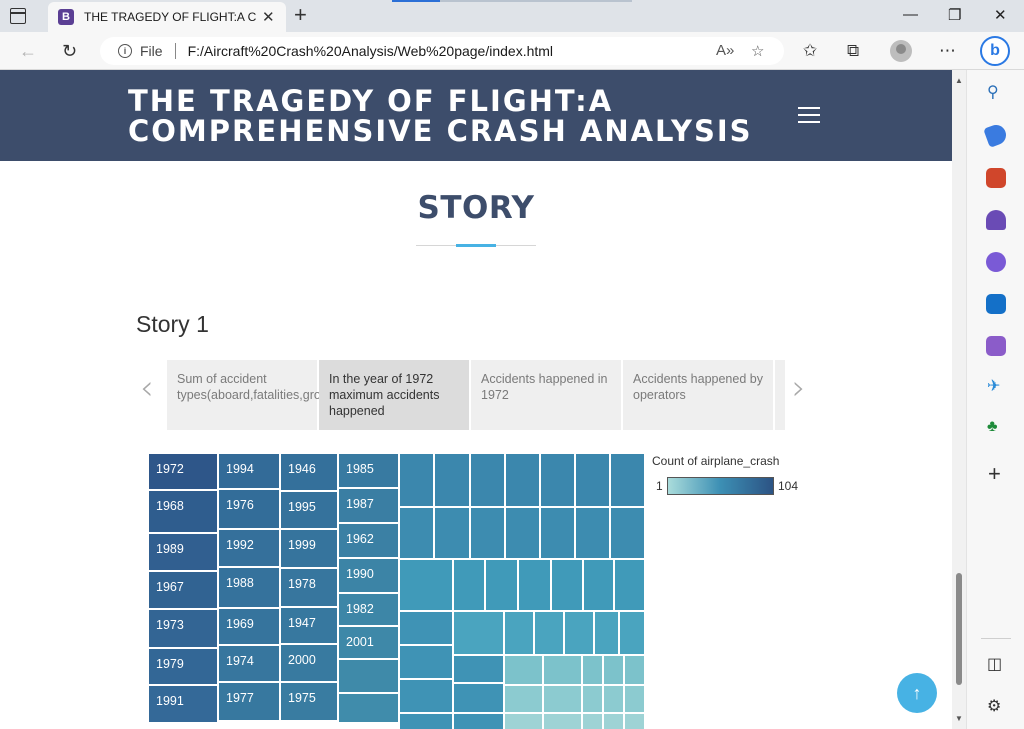  Describe the element at coordinates (368, 575) in the screenshot. I see `treemap-cell: 1990` at that location.